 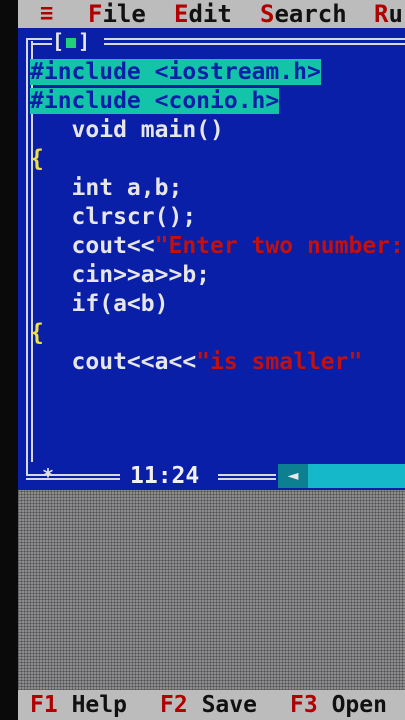 I want to click on menu-search-hotkey: S, so click(x=267, y=14).